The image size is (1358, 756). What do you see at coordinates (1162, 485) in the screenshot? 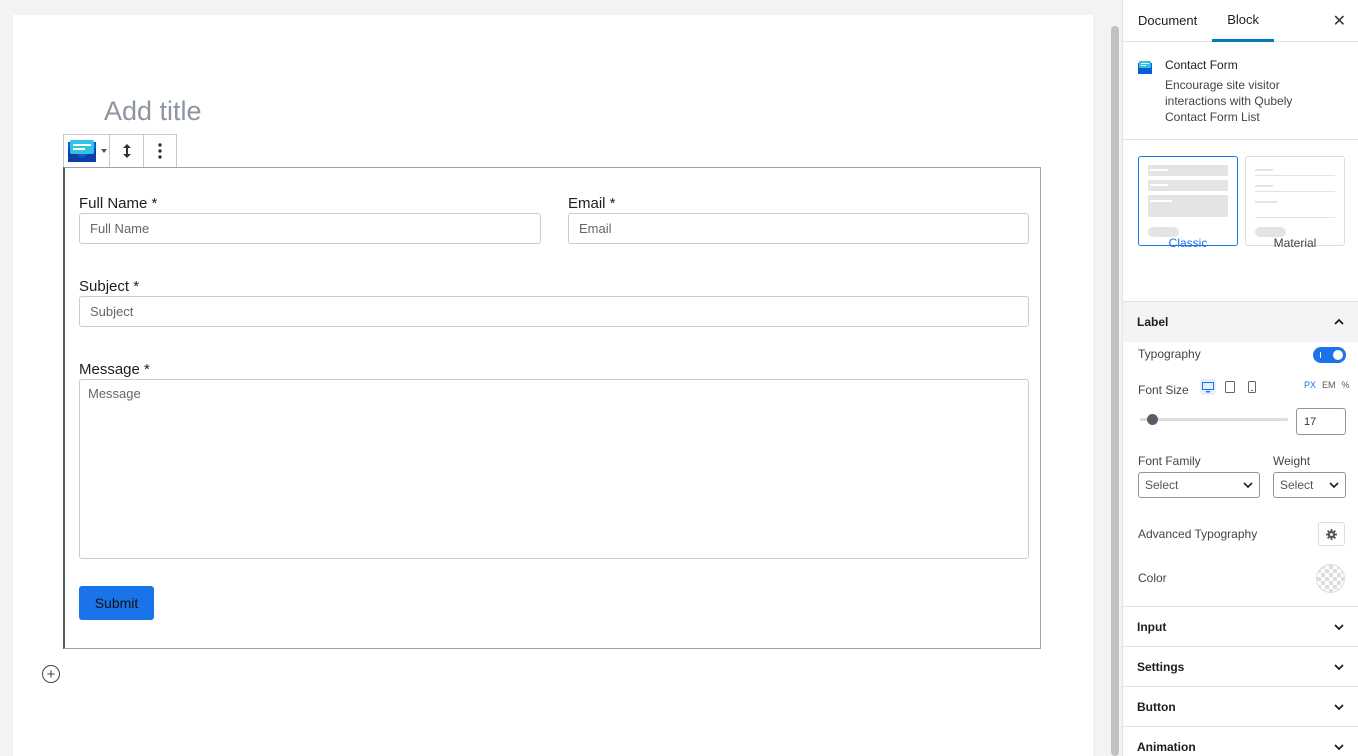
I see `font-family-select-value: Select` at bounding box center [1162, 485].